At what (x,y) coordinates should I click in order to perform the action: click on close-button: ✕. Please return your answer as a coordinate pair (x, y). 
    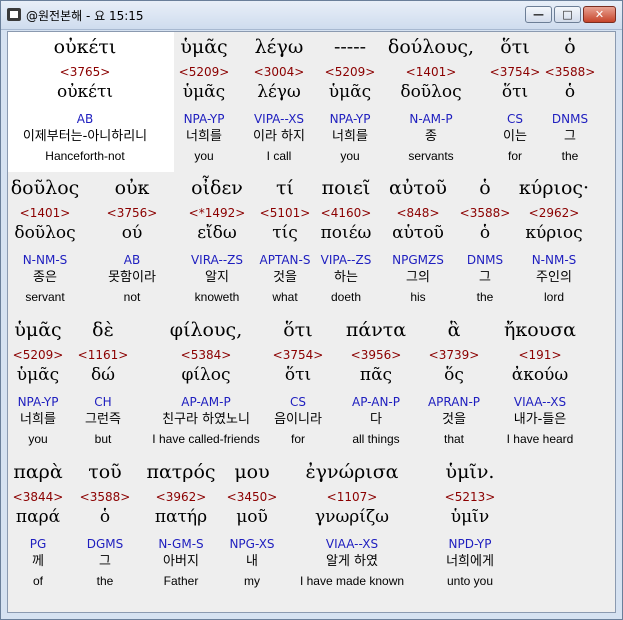
    Looking at the image, I should click on (599, 14).